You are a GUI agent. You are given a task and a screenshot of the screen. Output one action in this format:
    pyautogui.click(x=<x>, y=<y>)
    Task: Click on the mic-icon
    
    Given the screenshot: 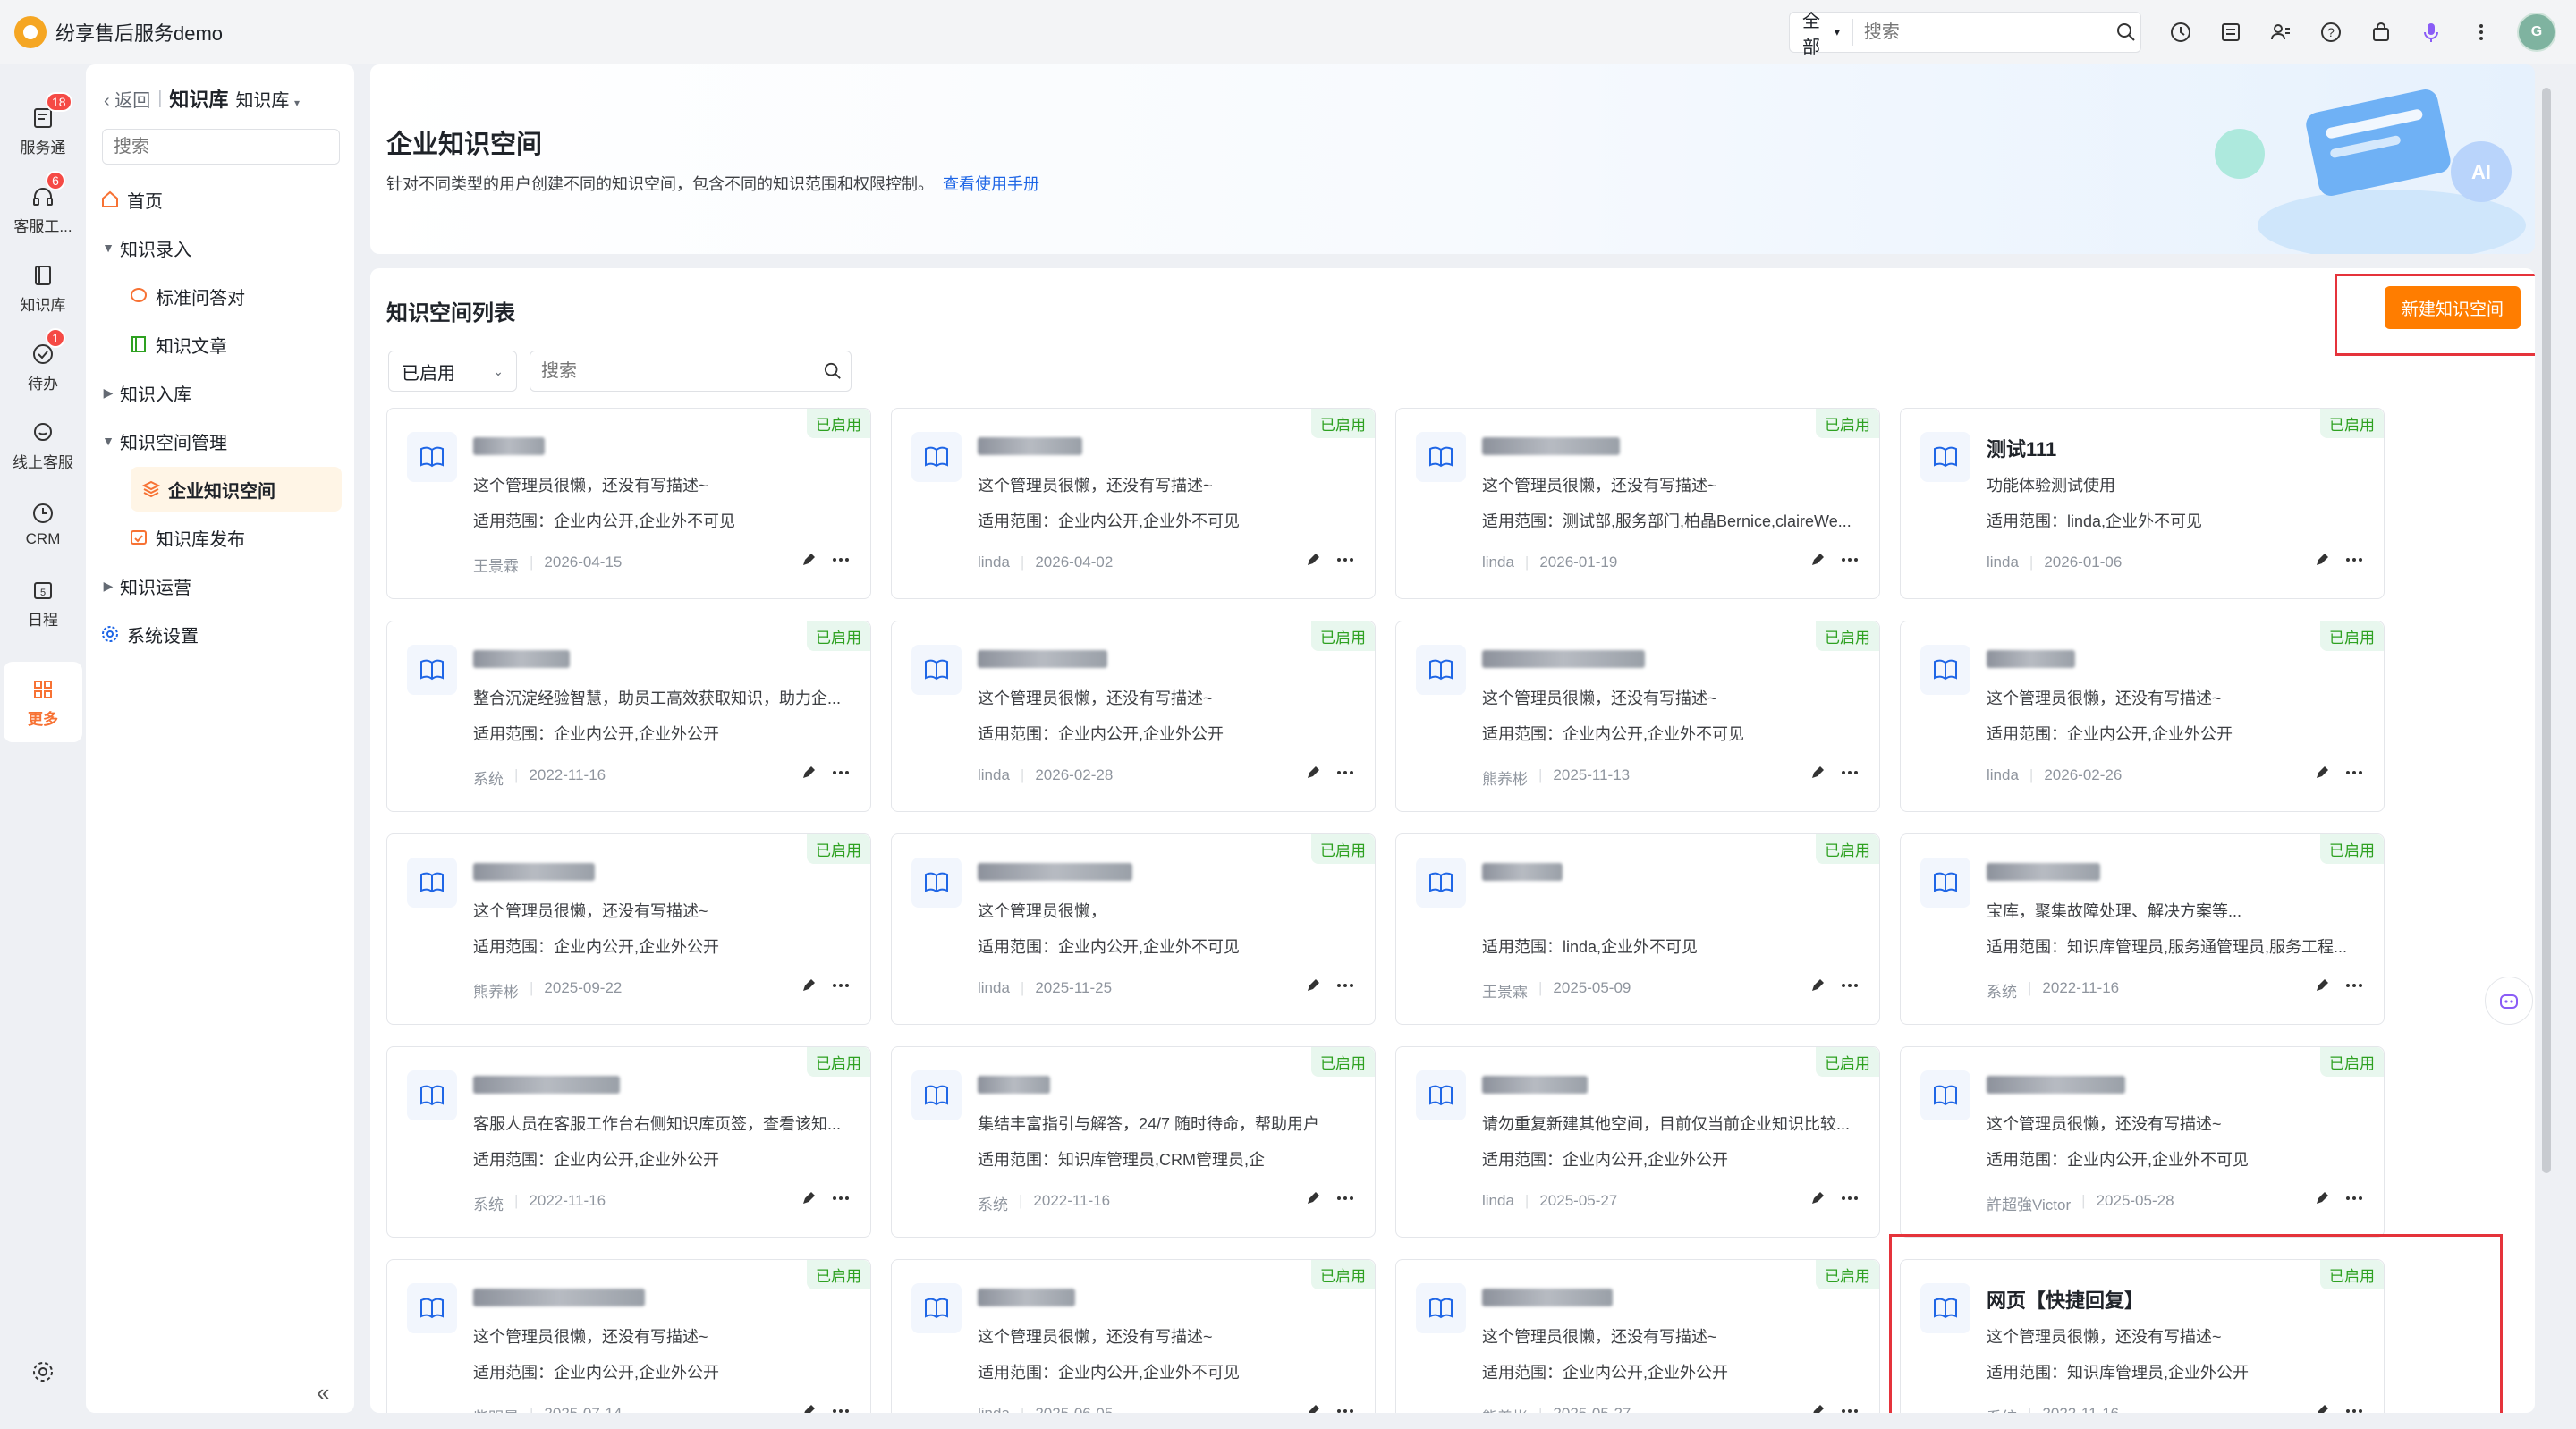 What is the action you would take?
    pyautogui.click(x=2431, y=32)
    